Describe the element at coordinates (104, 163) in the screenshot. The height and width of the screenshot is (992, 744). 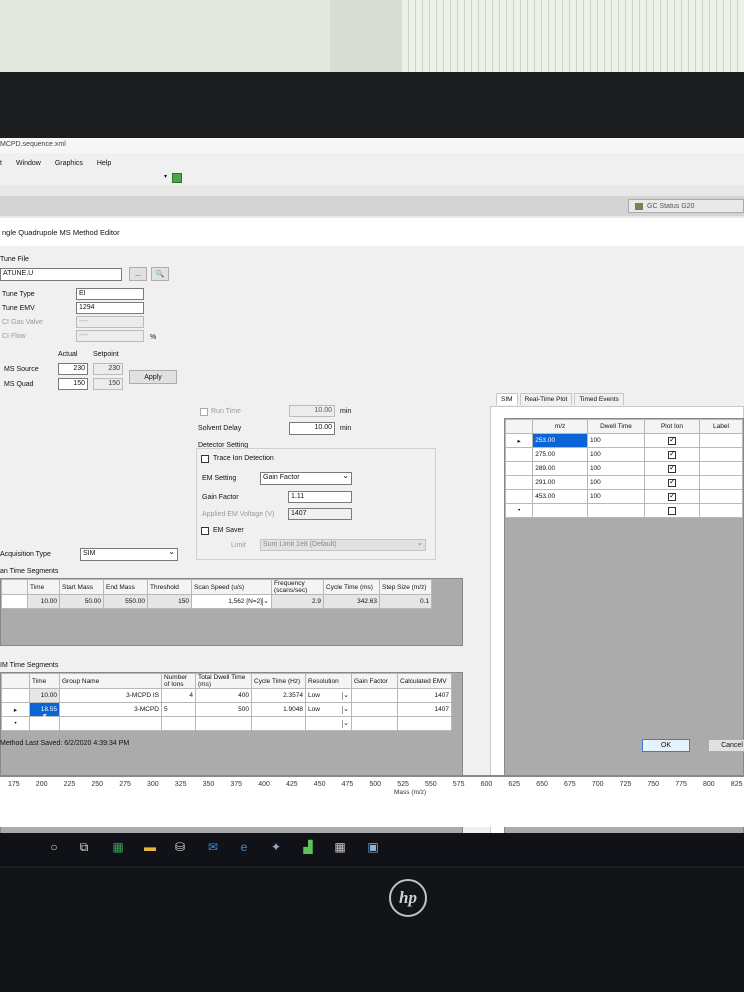
I see `menu-item-help: Help` at that location.